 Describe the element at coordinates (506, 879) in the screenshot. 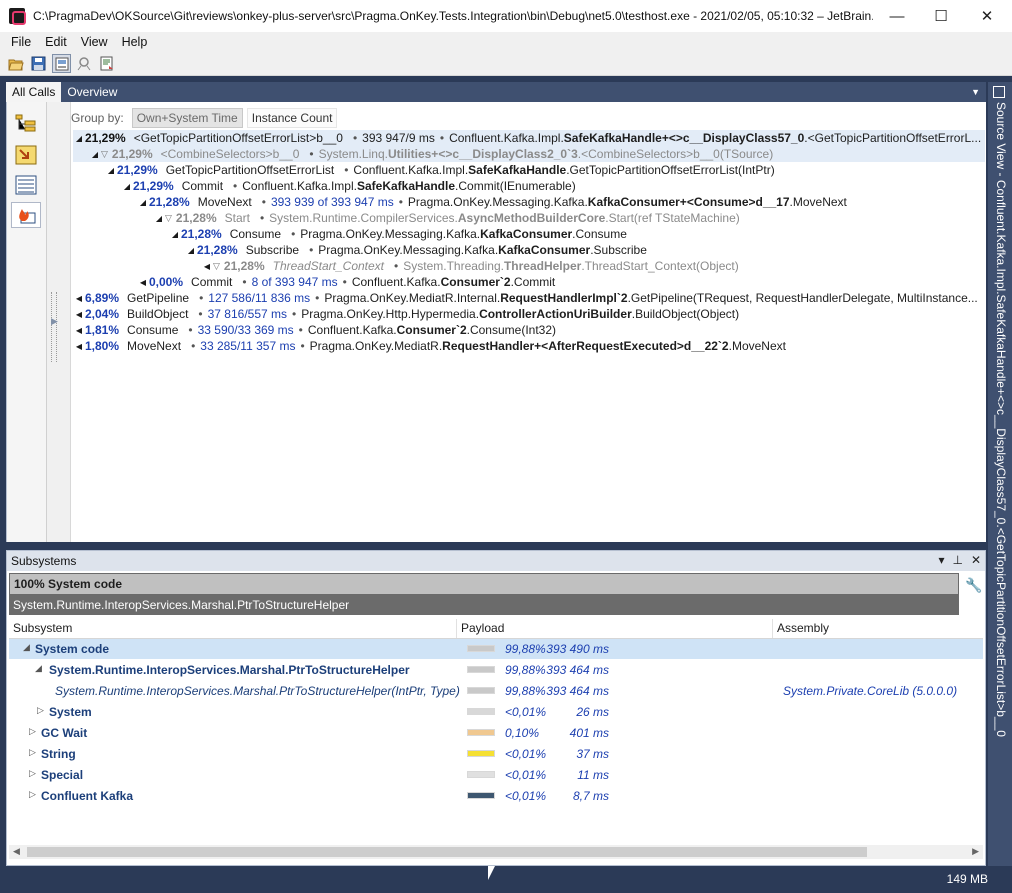

I see `status-bar: 149 MB` at that location.